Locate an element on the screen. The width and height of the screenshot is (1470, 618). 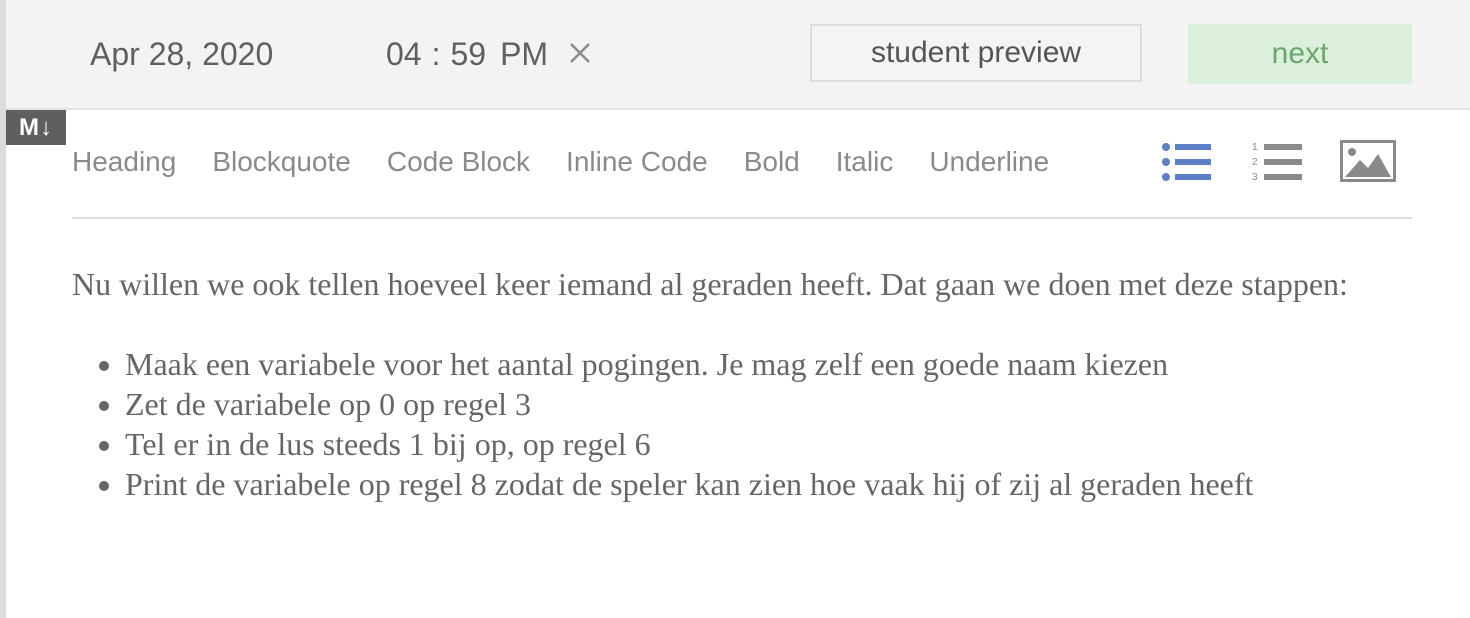
numbered-list-digit-1: 1 is located at coordinates (1255, 147).